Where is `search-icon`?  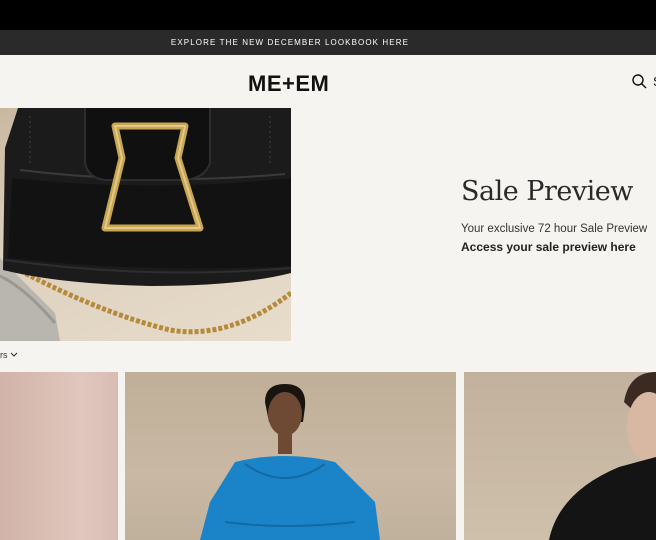
search-icon is located at coordinates (639, 81).